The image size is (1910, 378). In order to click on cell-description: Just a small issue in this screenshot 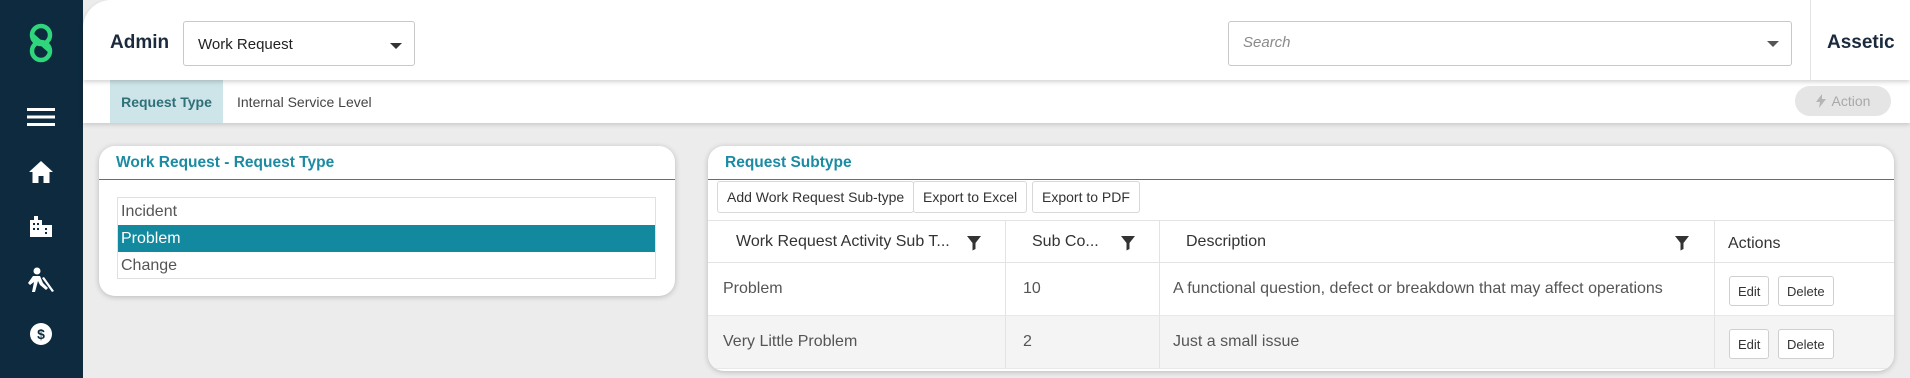, I will do `click(1236, 341)`.